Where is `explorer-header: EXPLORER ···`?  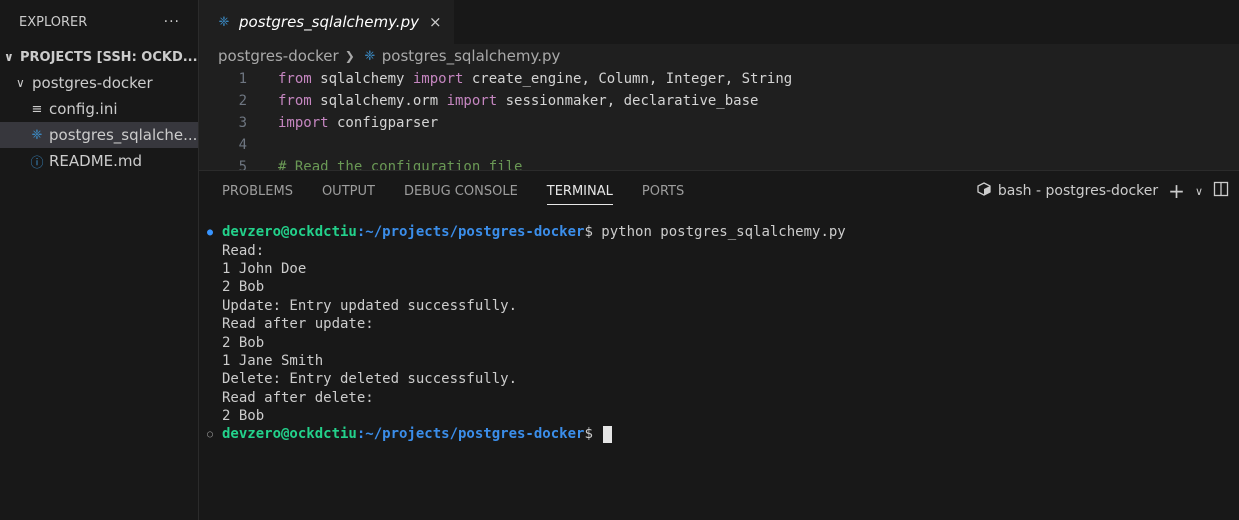 explorer-header: EXPLORER ··· is located at coordinates (99, 22).